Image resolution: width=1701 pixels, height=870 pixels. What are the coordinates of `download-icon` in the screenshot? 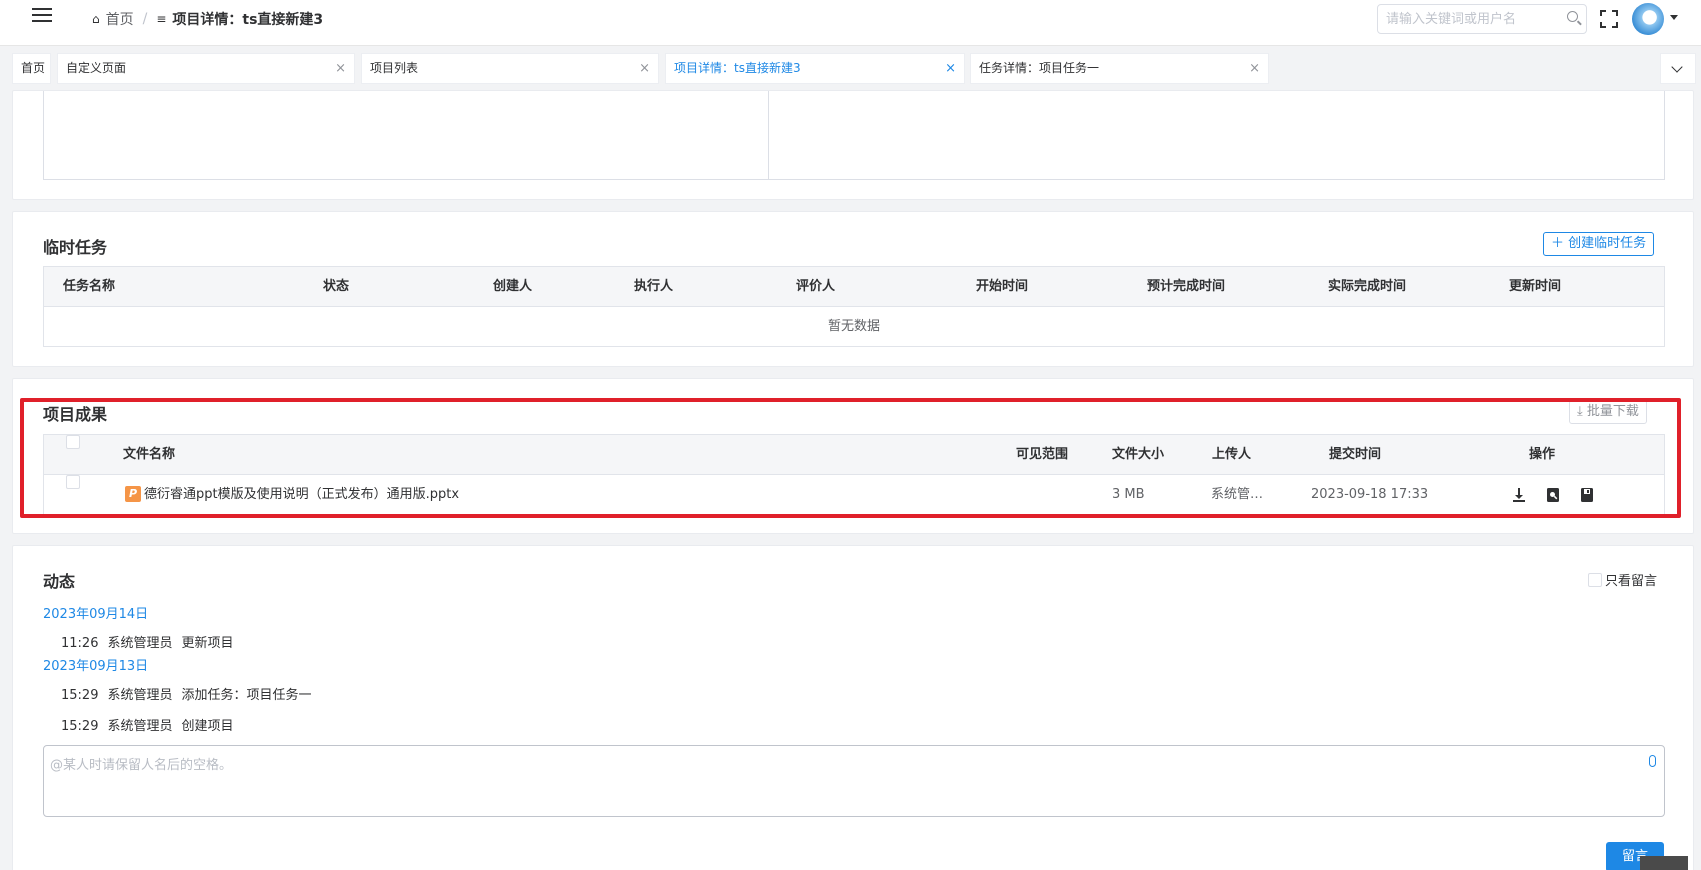 It's located at (1519, 495).